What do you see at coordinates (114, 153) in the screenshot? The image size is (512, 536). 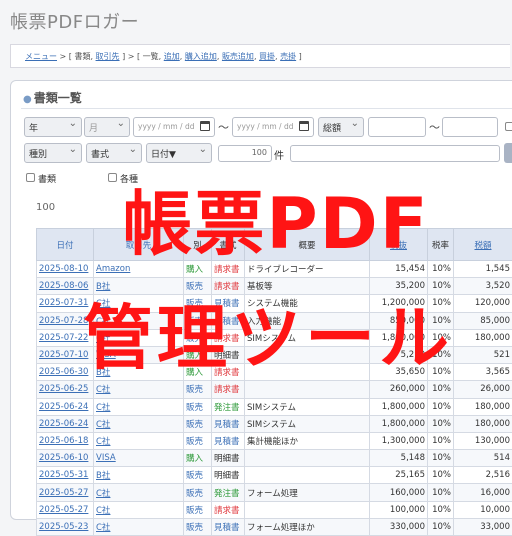 I see `format-select: 書式` at bounding box center [114, 153].